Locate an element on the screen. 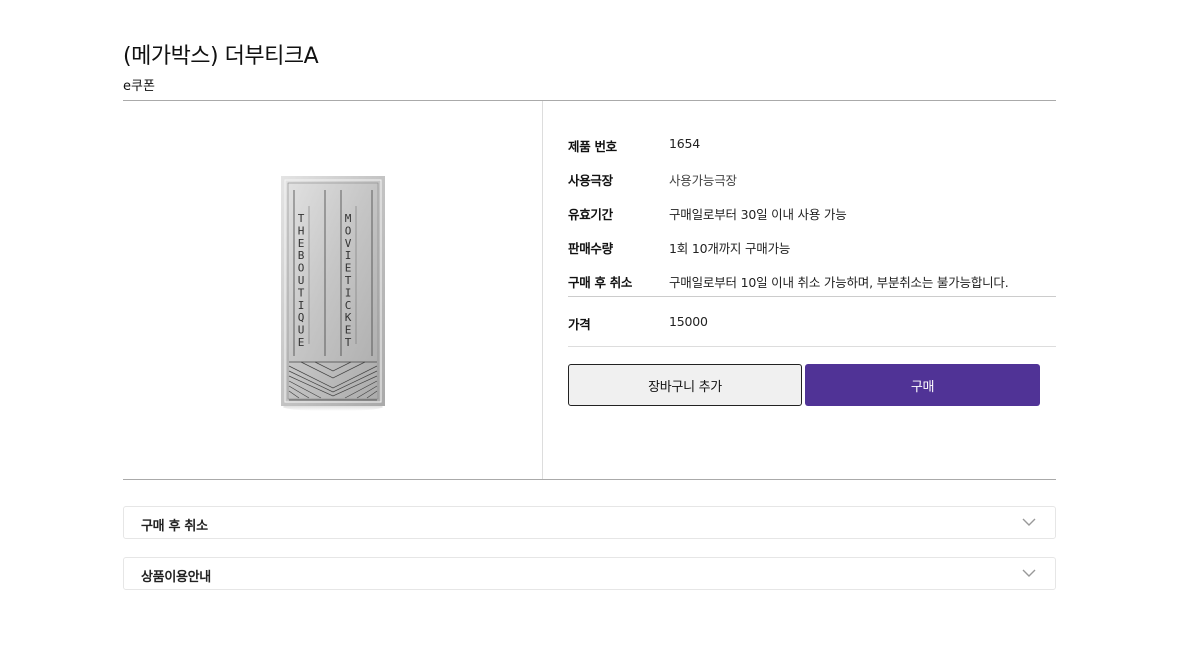 The width and height of the screenshot is (1184, 653). info-label: 사용극장 is located at coordinates (590, 180).